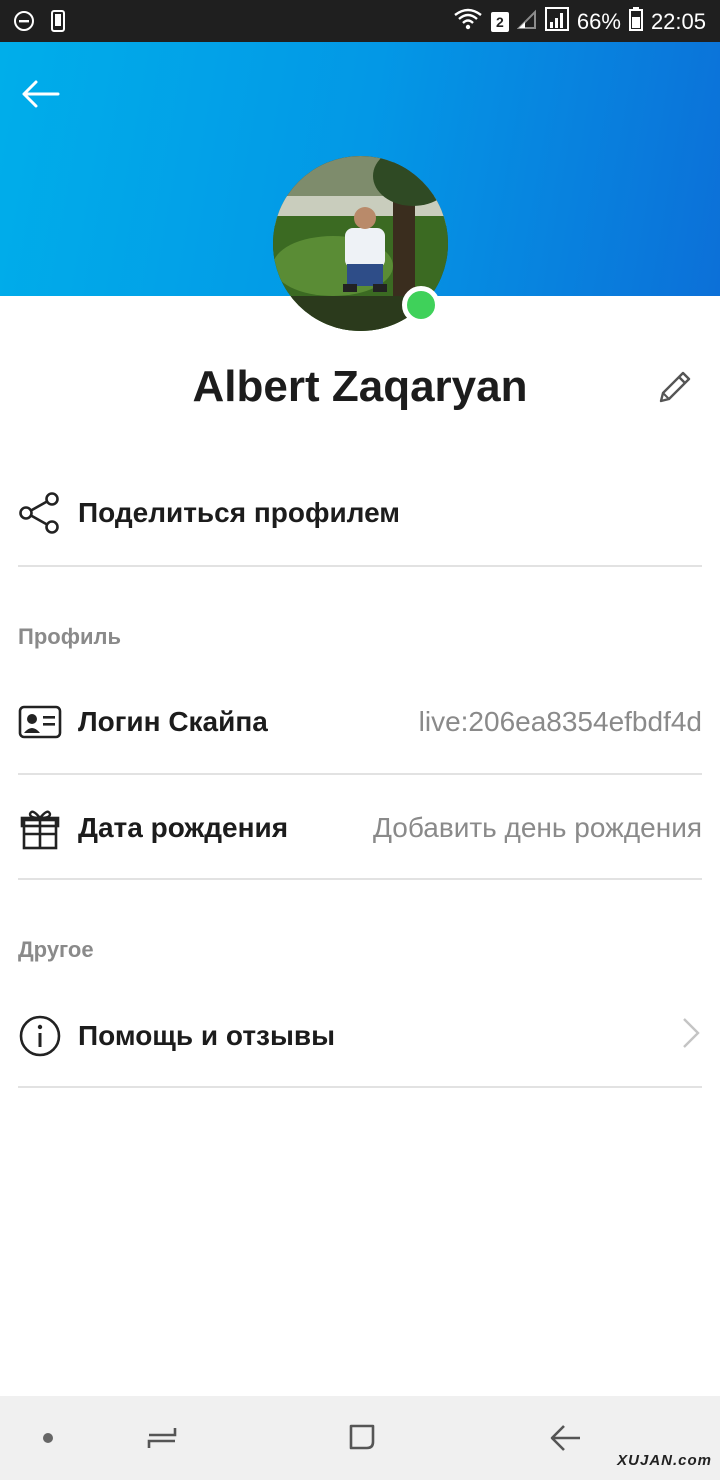  I want to click on sim-badge: 2, so click(499, 22).